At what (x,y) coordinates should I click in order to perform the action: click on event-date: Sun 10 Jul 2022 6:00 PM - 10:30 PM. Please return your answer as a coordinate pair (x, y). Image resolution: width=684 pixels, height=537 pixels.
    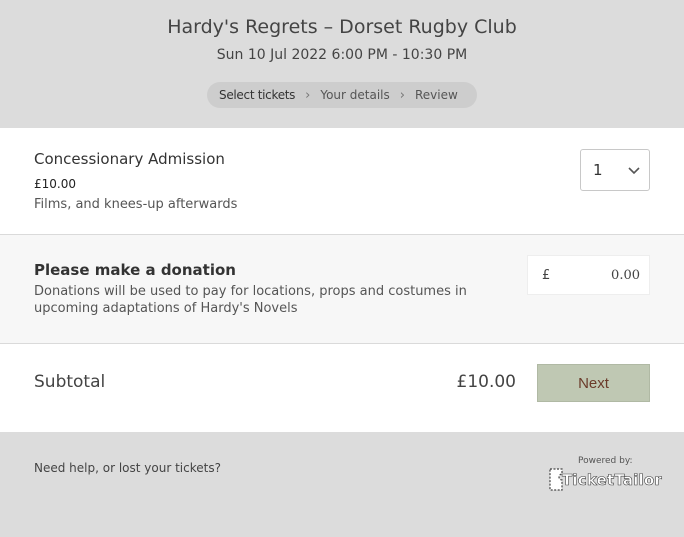
    Looking at the image, I should click on (342, 55).